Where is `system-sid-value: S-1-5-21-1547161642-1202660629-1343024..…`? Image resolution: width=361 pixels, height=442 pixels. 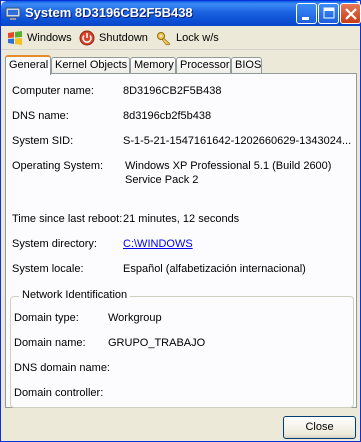 system-sid-value: S-1-5-21-1547161642-1202660629-1343024..… is located at coordinates (237, 141).